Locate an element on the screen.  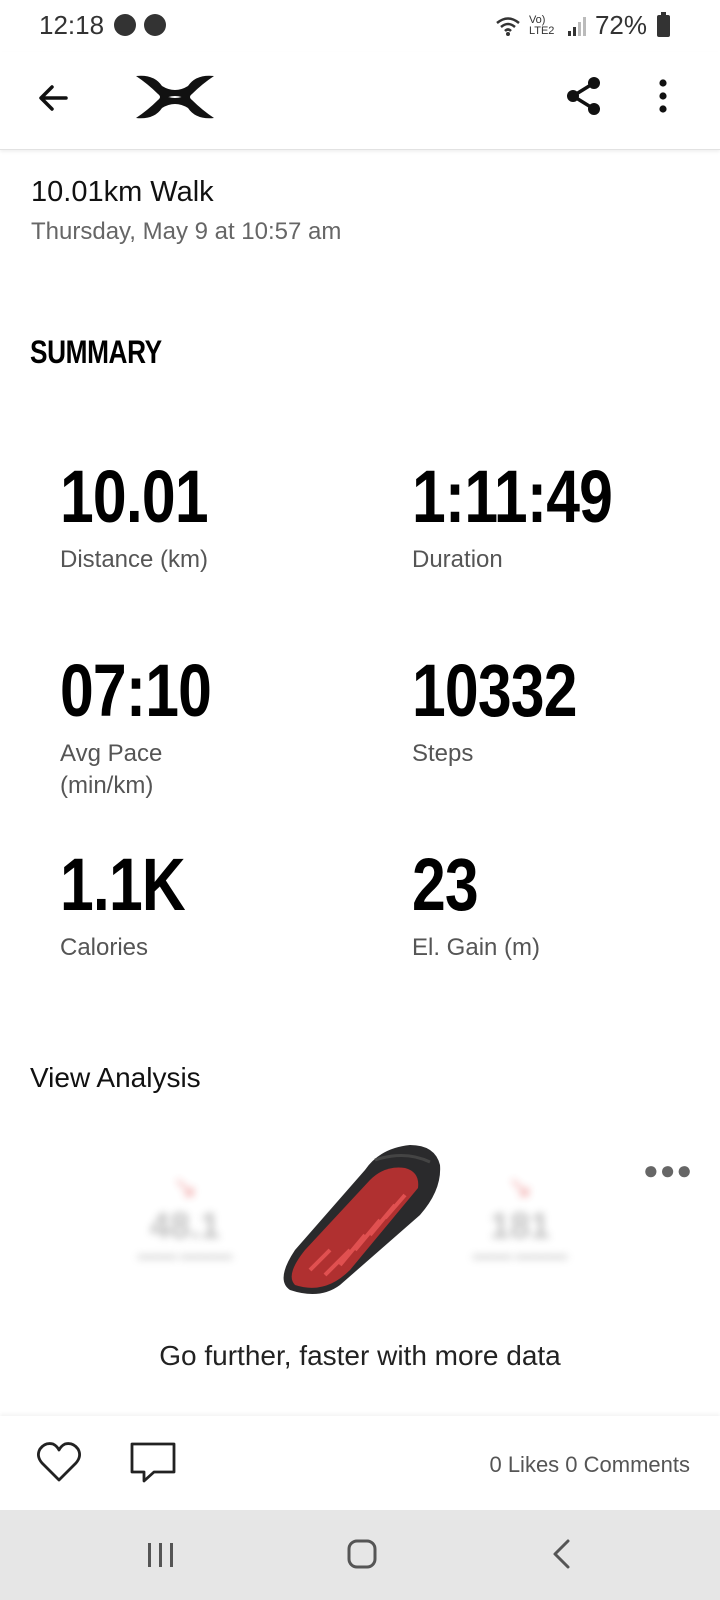
status-bar: 12:18 Vo) LTE2 72% is located at coordinates (360, 26).